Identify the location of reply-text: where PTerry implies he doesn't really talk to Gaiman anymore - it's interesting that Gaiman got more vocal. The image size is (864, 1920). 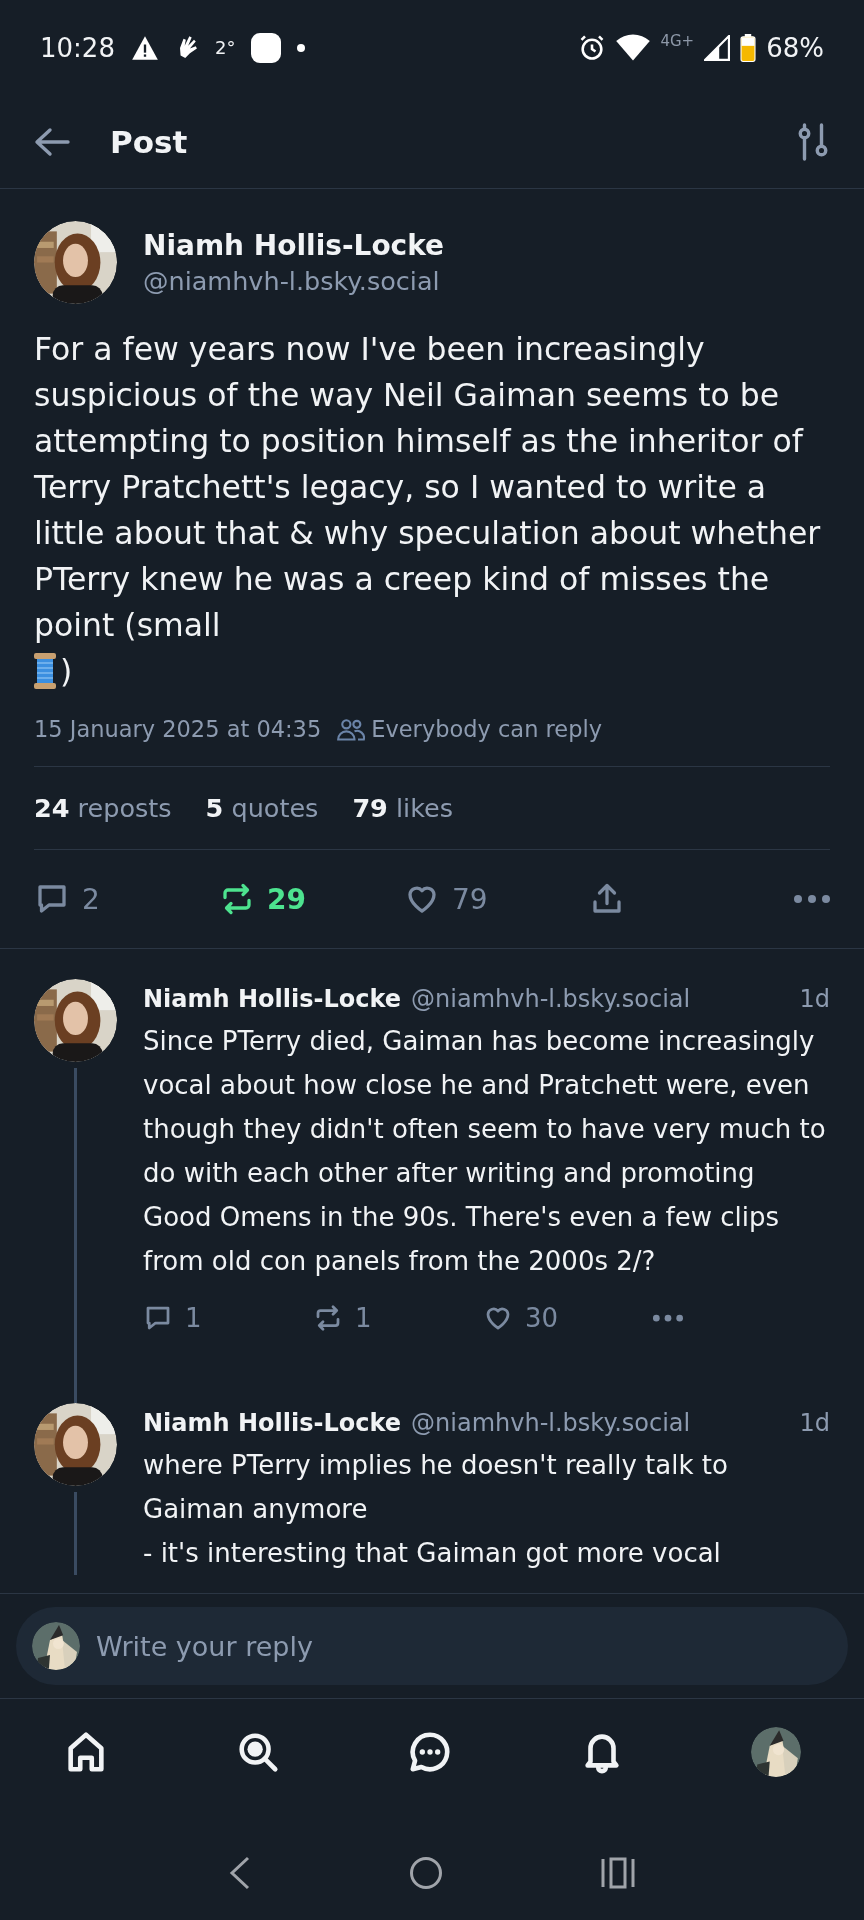
(436, 1509).